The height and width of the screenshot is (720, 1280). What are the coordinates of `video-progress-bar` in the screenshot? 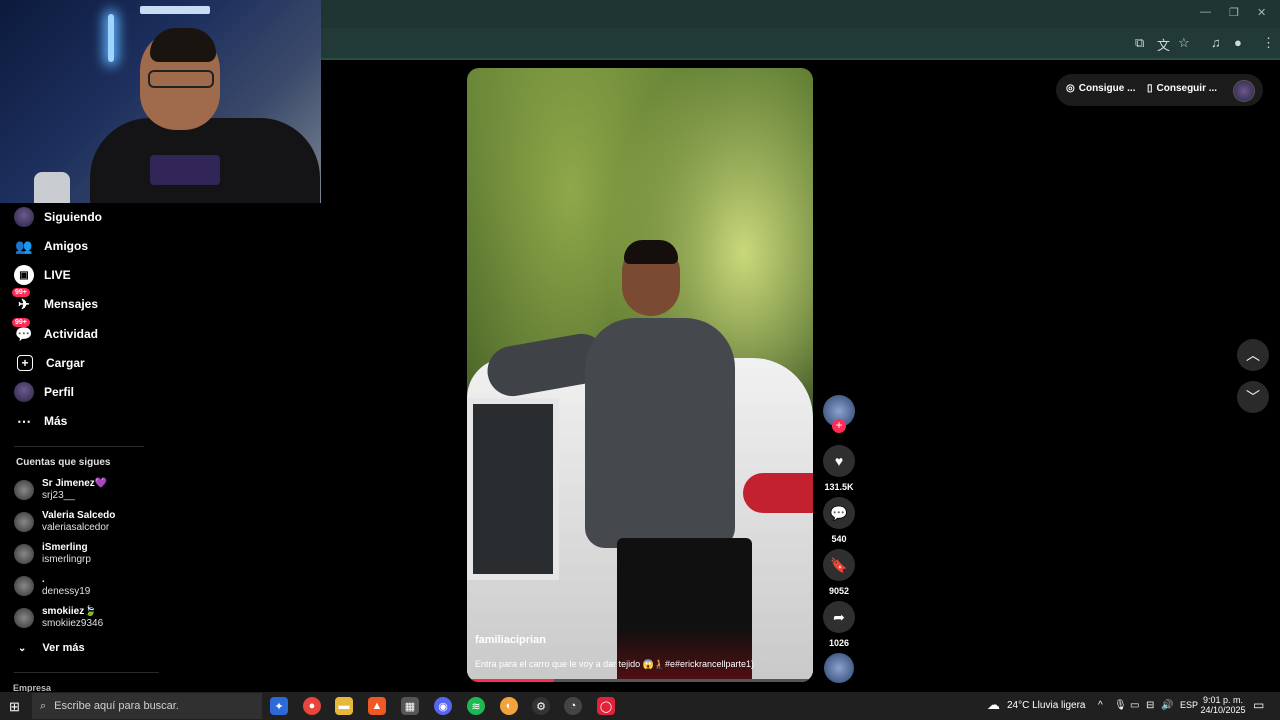 It's located at (640, 680).